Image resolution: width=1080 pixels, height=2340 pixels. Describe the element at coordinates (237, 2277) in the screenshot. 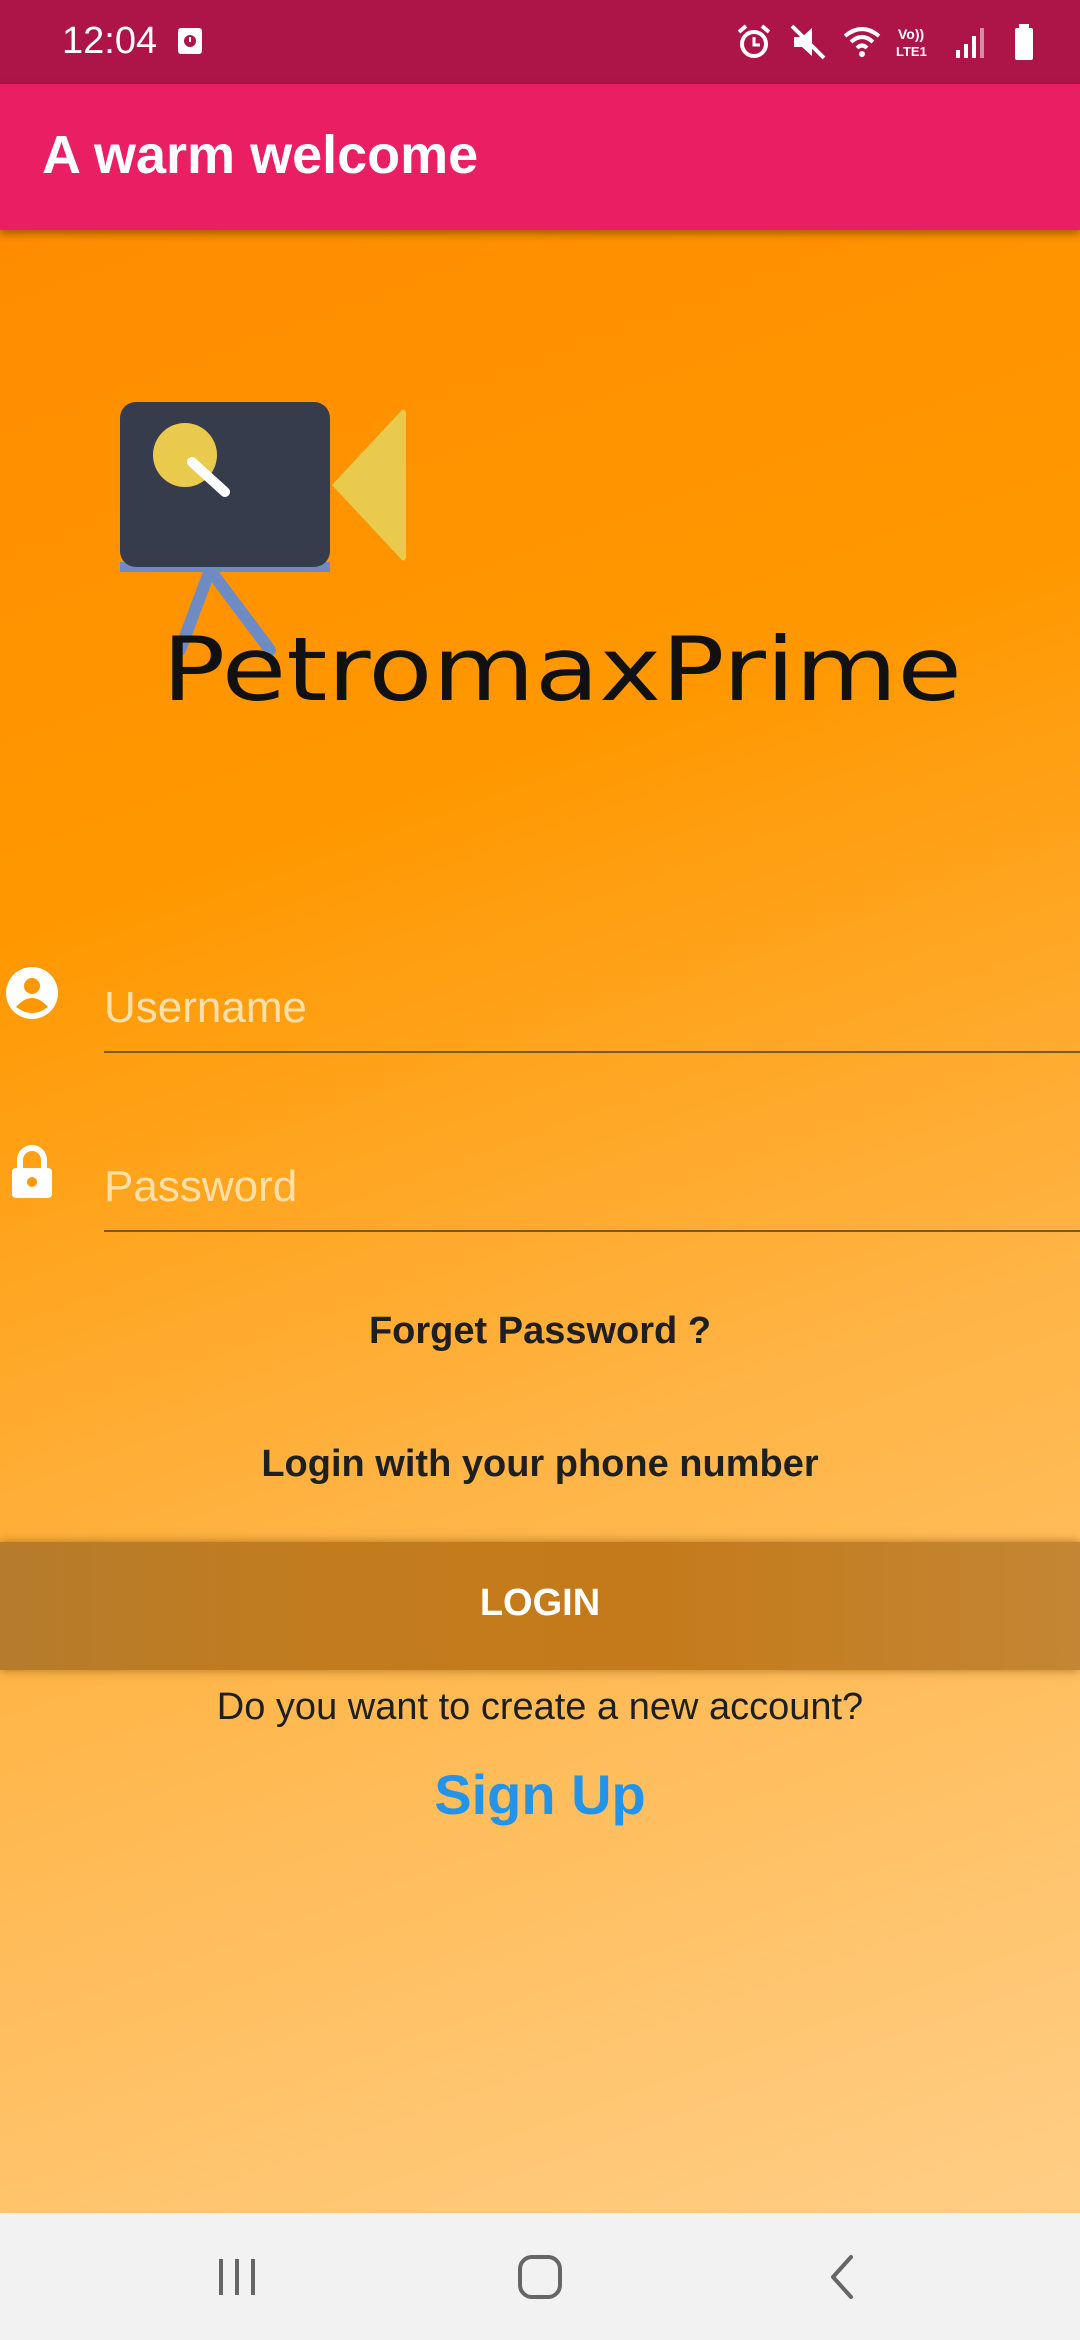

I see `recent-apps-icon` at that location.